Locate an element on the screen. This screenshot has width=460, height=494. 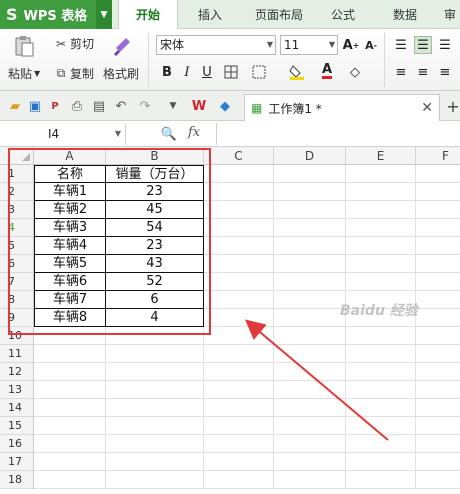
cell-b8: 6 is located at coordinates (155, 300).